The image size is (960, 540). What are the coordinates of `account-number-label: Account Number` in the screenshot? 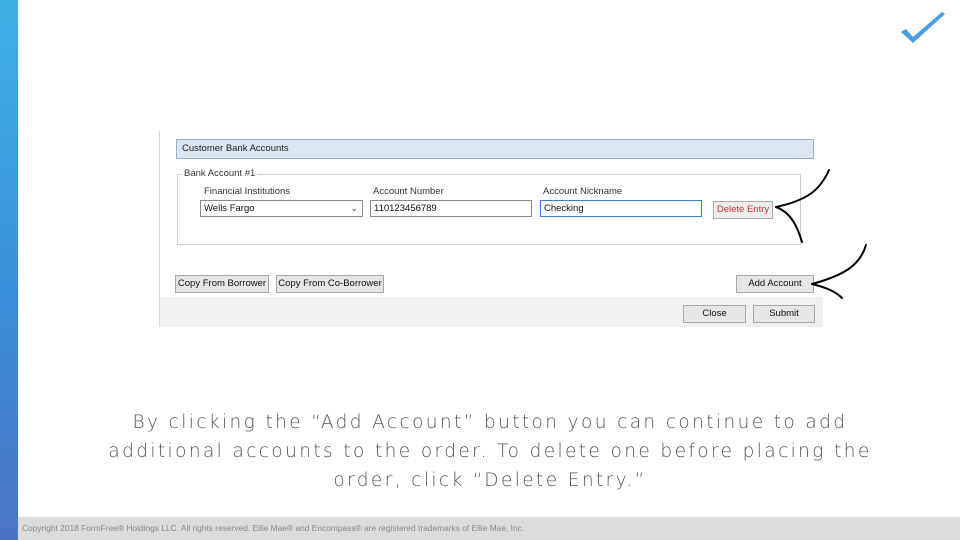 It's located at (408, 191).